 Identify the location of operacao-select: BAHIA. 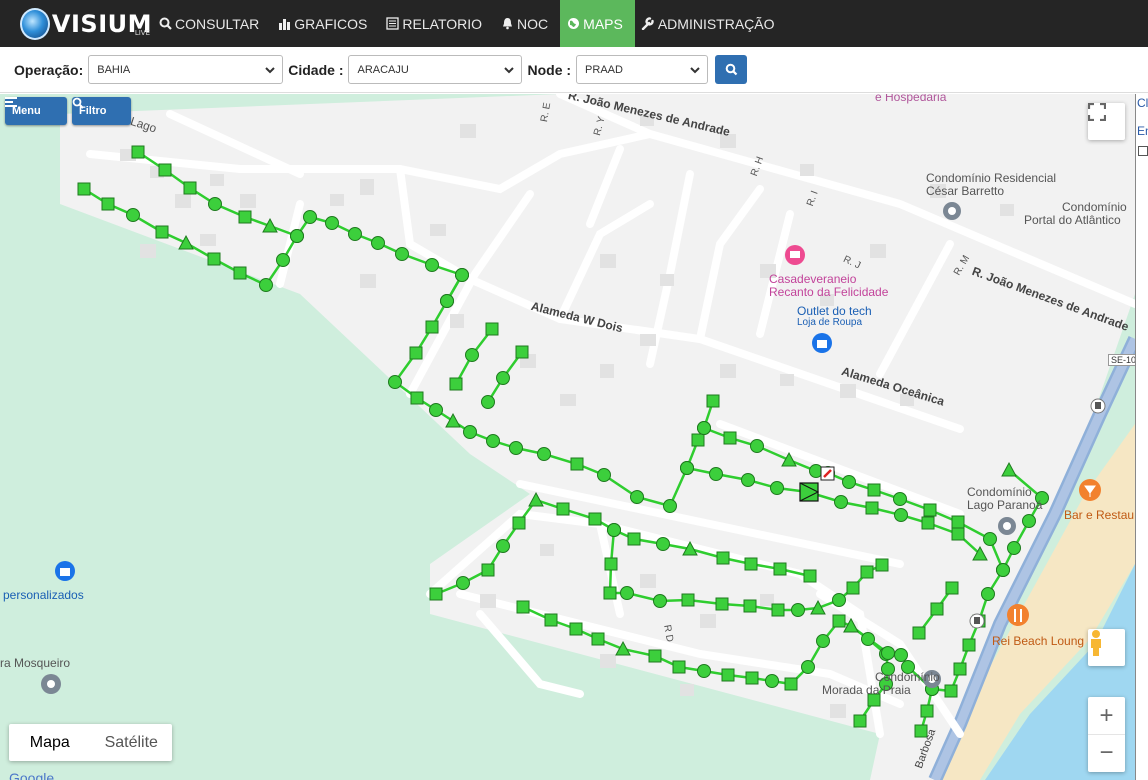
(186, 69).